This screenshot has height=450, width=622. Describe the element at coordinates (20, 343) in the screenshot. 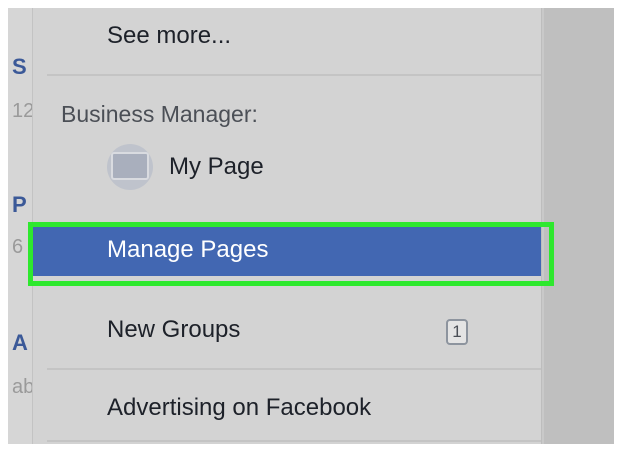

I see `sidebar-item-initial: A` at that location.